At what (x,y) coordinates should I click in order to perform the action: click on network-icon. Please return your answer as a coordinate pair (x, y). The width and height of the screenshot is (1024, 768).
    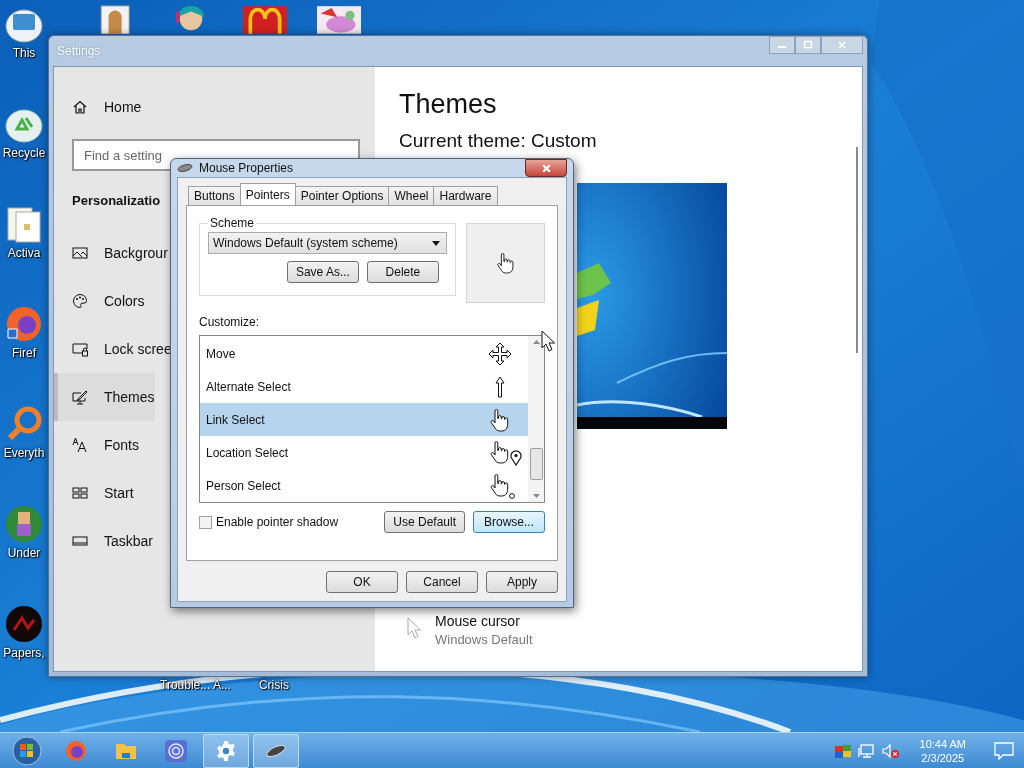
    Looking at the image, I should click on (866, 750).